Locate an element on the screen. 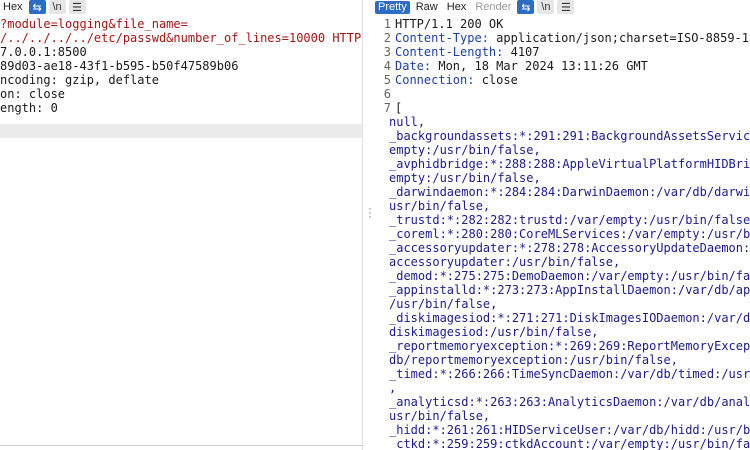  request-toolbar: Hex ⇆ \n ☰ is located at coordinates (181, 7).